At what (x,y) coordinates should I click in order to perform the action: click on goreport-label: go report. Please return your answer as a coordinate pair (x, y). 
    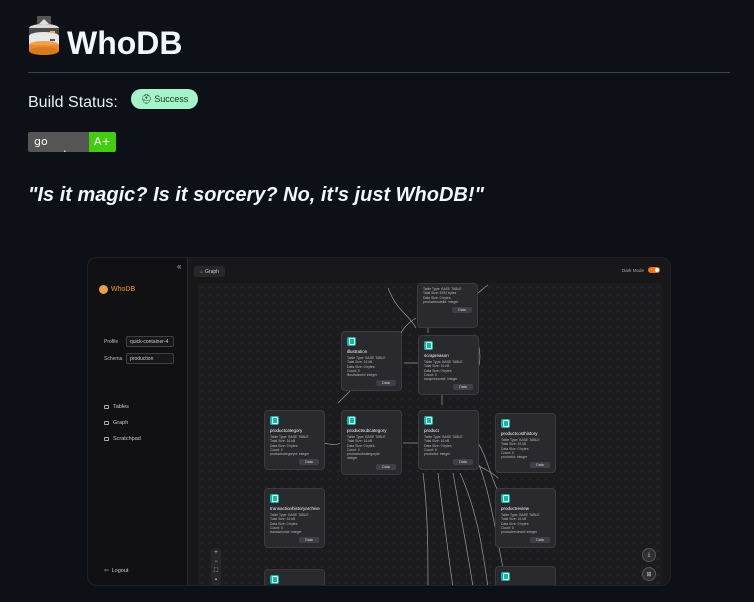
    Looking at the image, I should click on (58, 142).